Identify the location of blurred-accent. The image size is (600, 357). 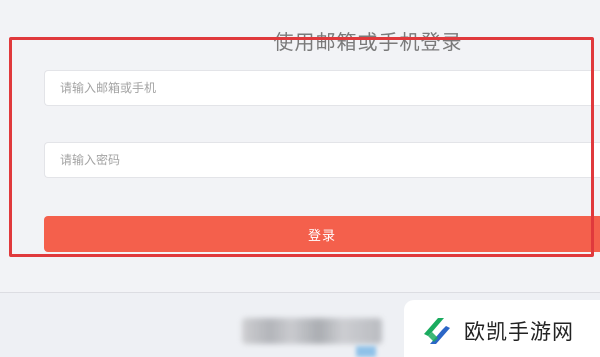
(366, 351).